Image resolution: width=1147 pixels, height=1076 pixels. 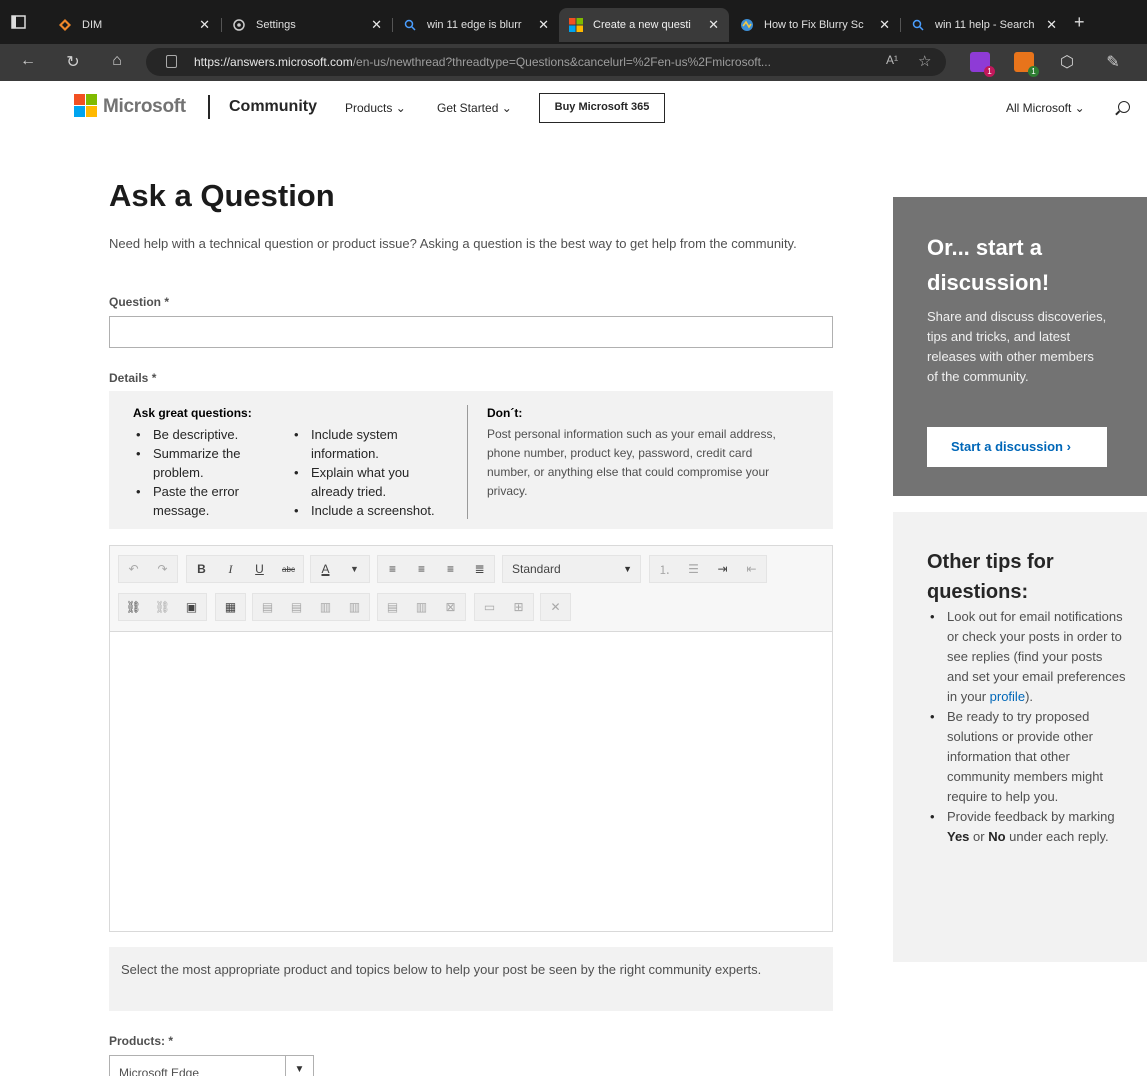 What do you see at coordinates (19, 22) in the screenshot?
I see `window-menu-icon` at bounding box center [19, 22].